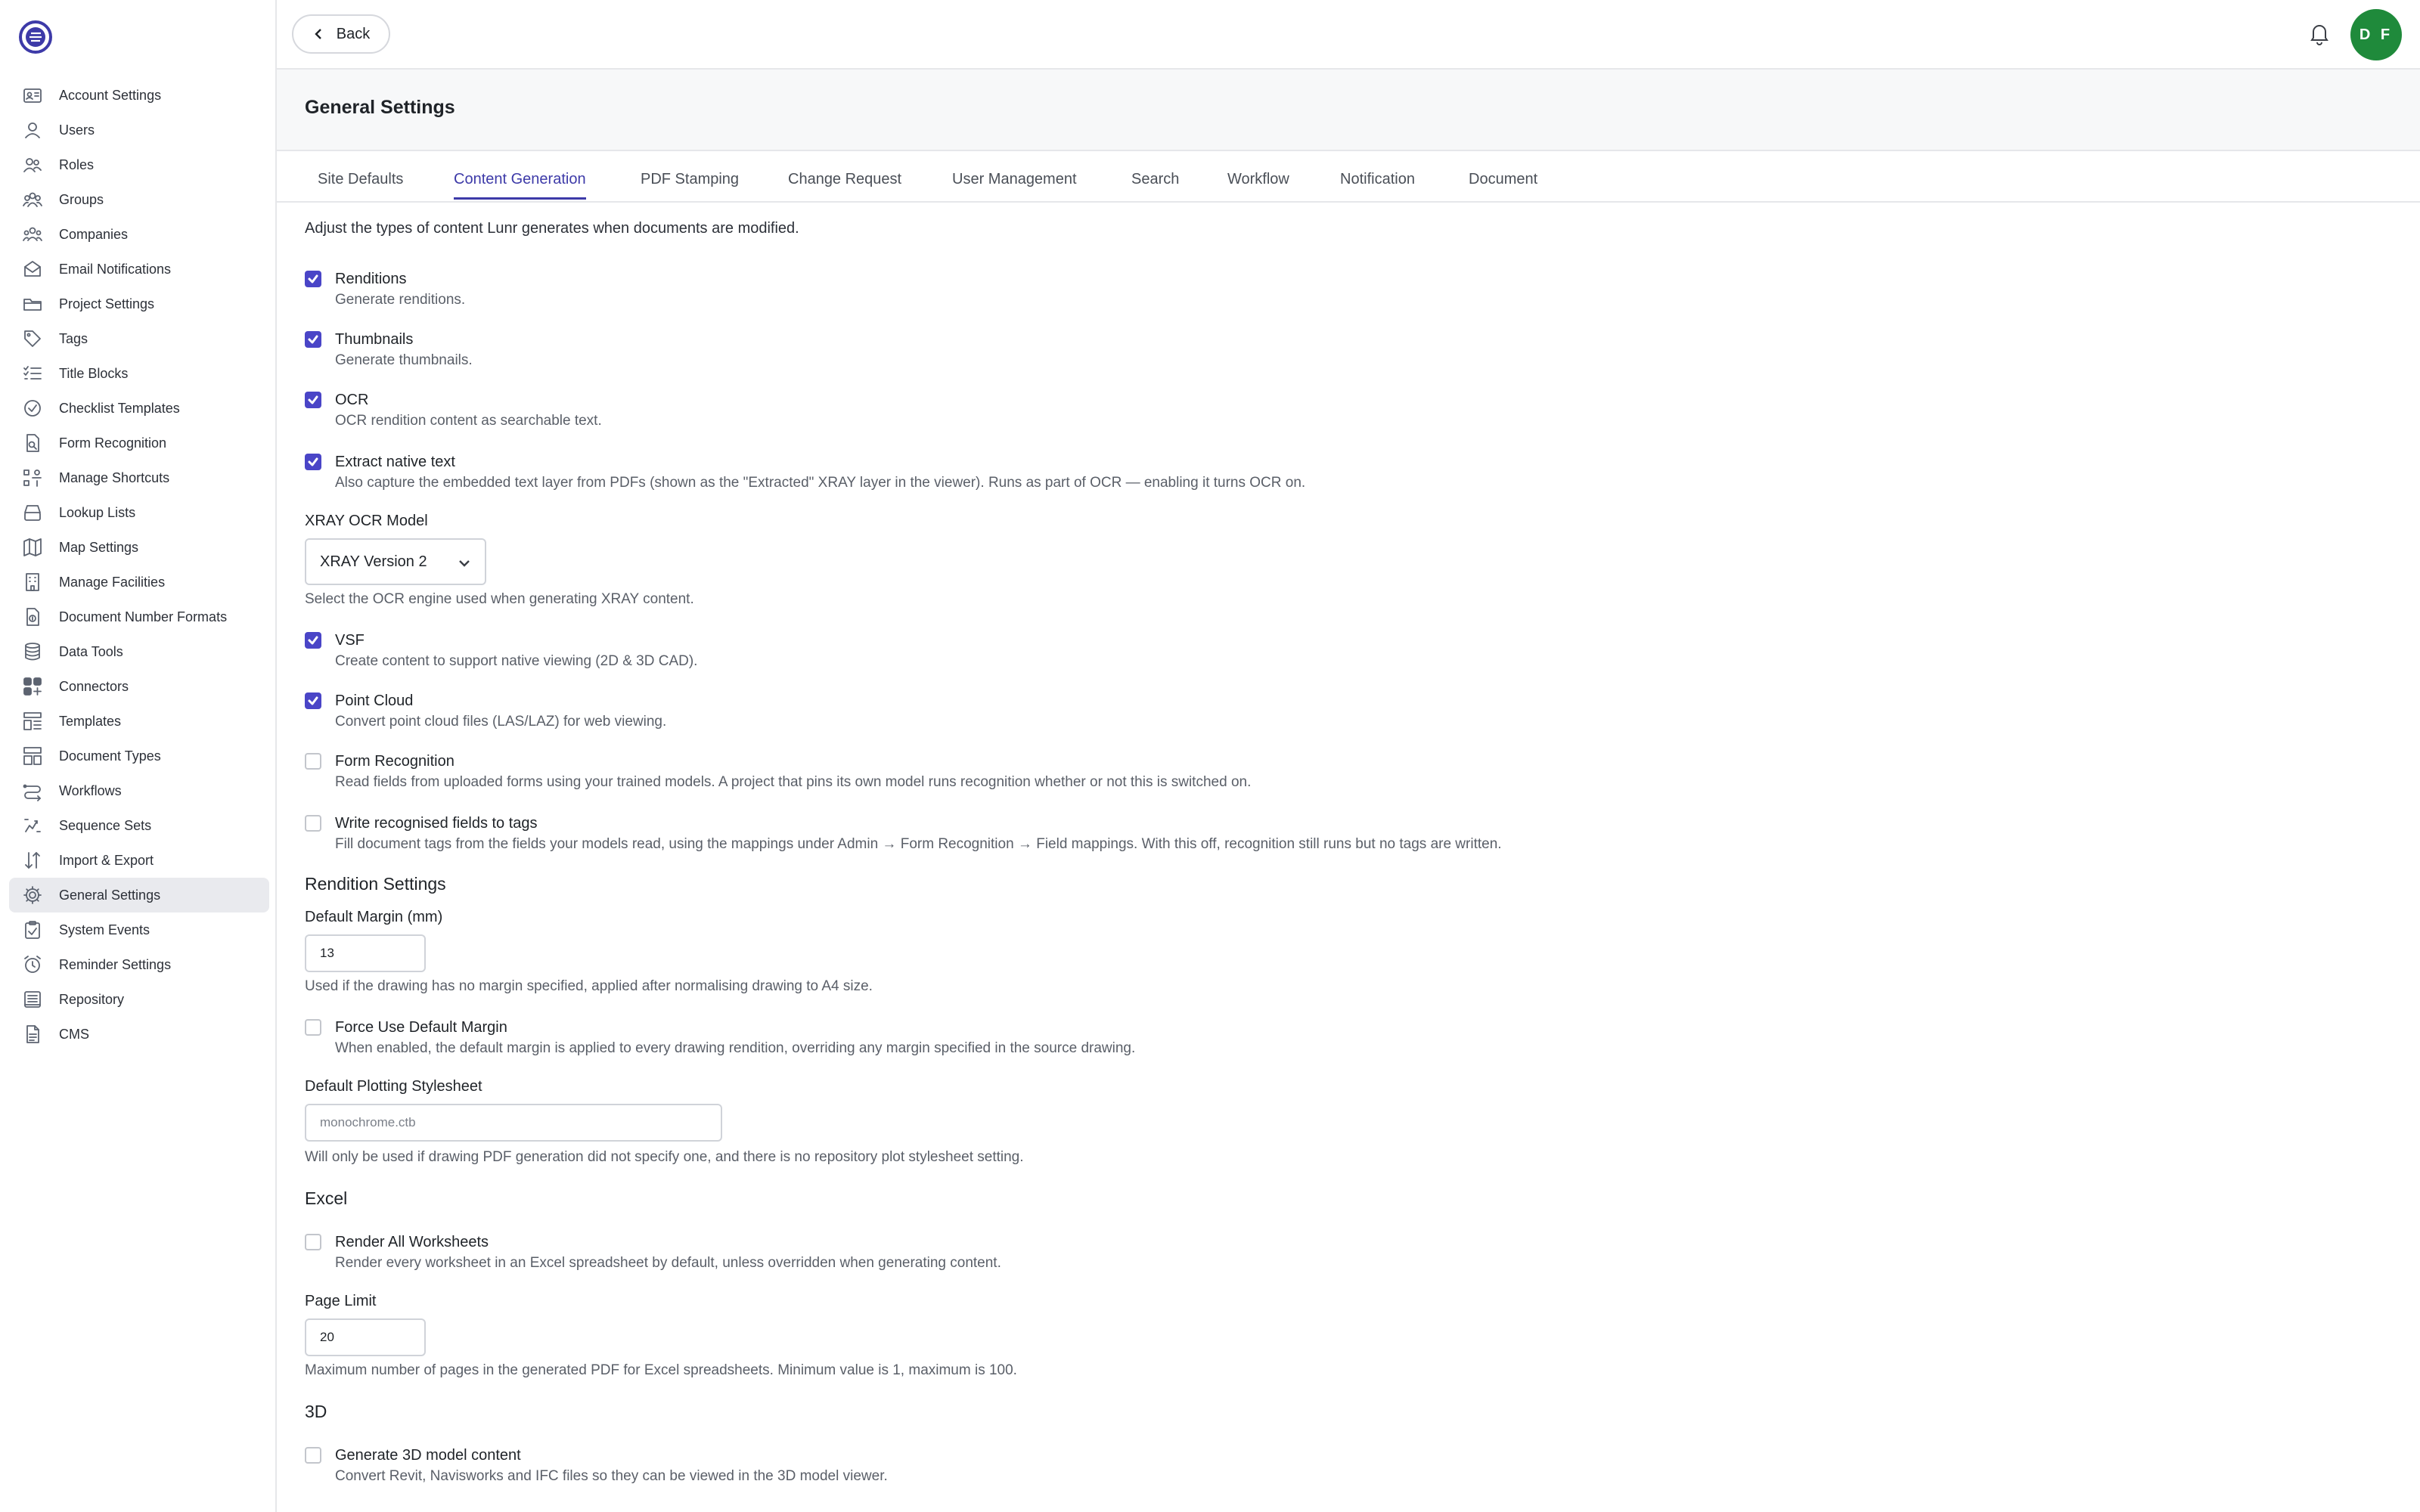 This screenshot has height=1512, width=2420. Describe the element at coordinates (404, 339) in the screenshot. I see `option-title: Thumbnails` at that location.